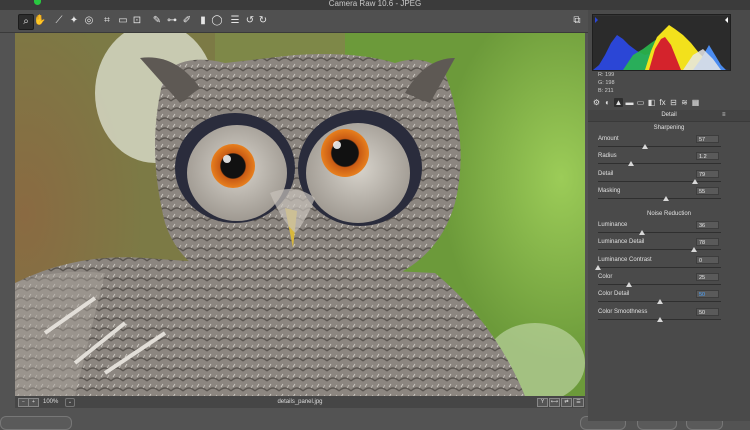 This screenshot has height=430, width=750. What do you see at coordinates (684, 102) in the screenshot?
I see `tab-presets-icon: ≋` at bounding box center [684, 102].